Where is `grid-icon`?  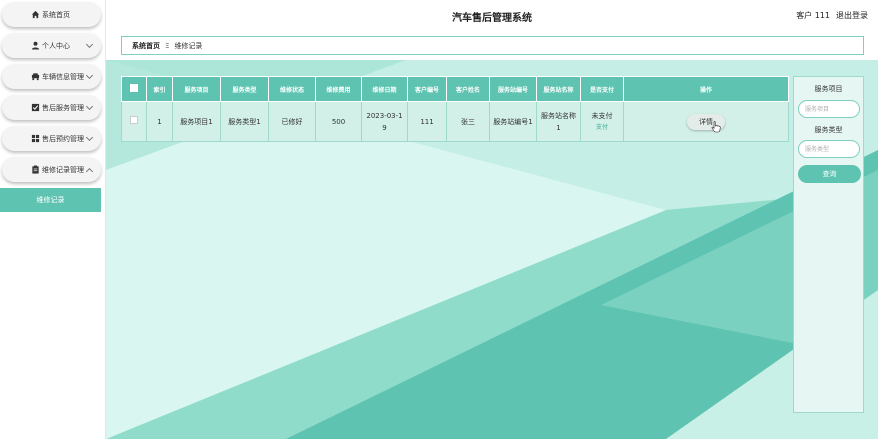 grid-icon is located at coordinates (35, 138).